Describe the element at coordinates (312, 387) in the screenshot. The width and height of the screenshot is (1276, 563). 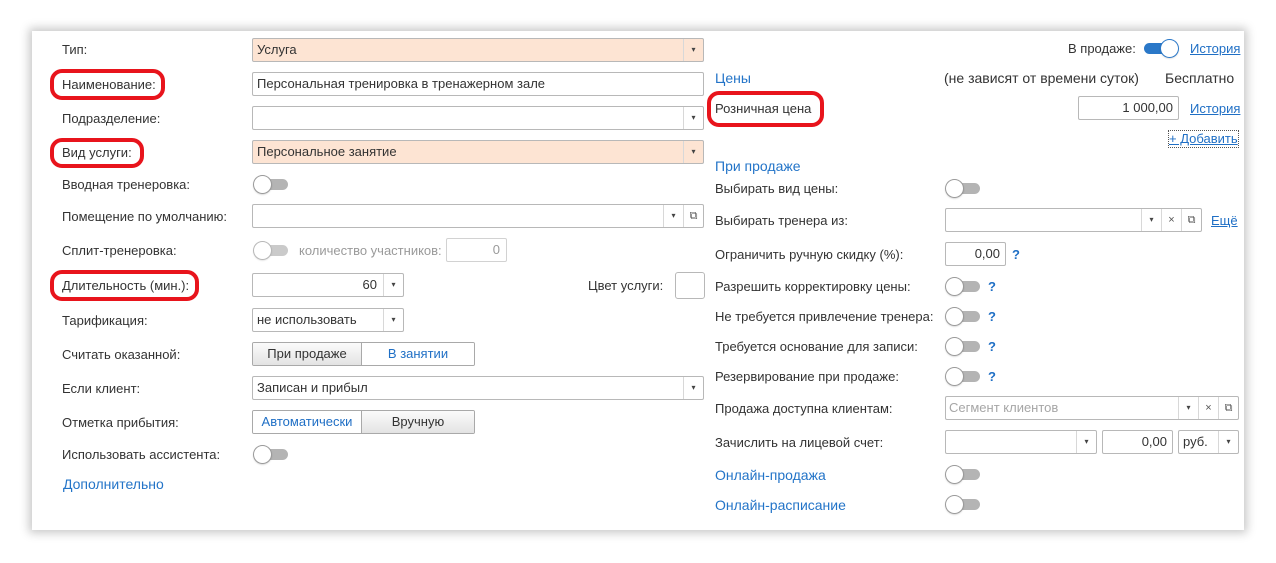
I see `if-client-value: Записан и прибыл` at that location.